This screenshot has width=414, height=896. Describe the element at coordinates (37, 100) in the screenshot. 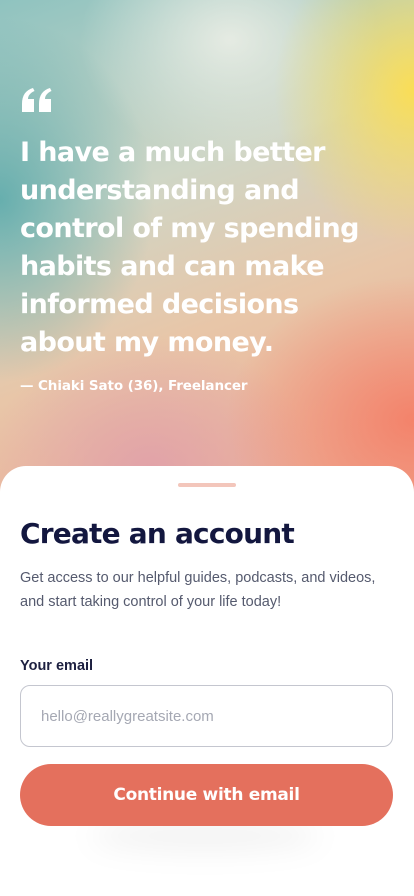

I see `quote-icon` at that location.